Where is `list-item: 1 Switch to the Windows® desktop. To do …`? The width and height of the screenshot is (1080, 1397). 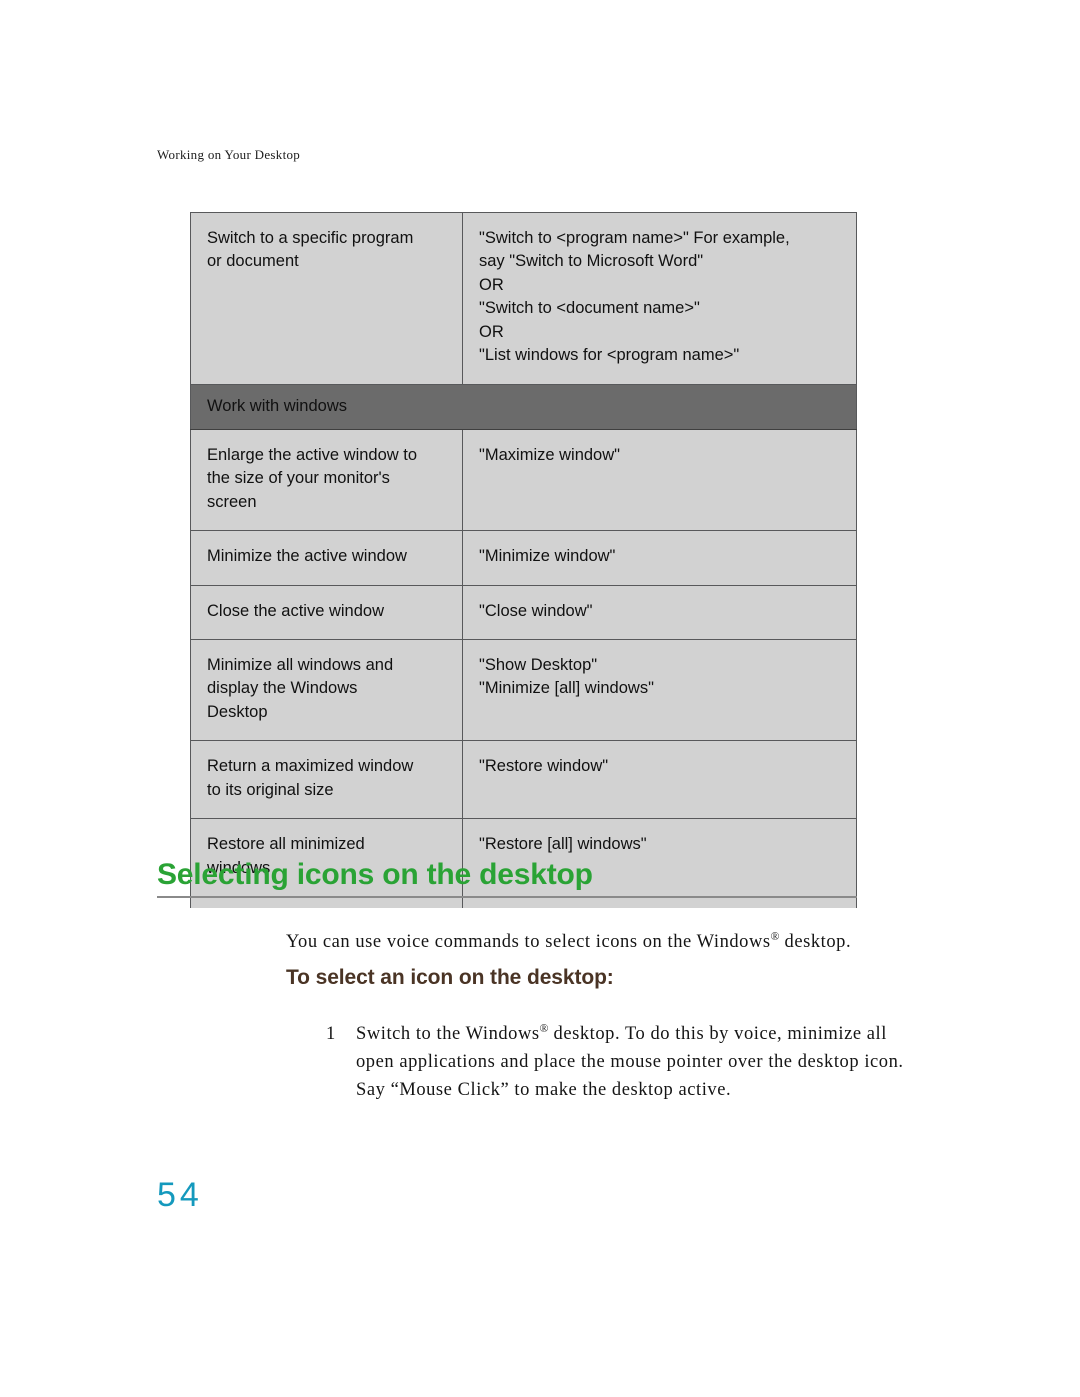
list-item: 1 Switch to the Windows® desktop. To do … is located at coordinates (618, 1062).